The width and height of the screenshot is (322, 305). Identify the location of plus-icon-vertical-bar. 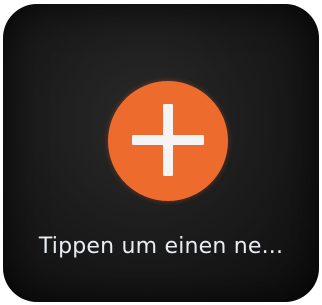
(168, 140).